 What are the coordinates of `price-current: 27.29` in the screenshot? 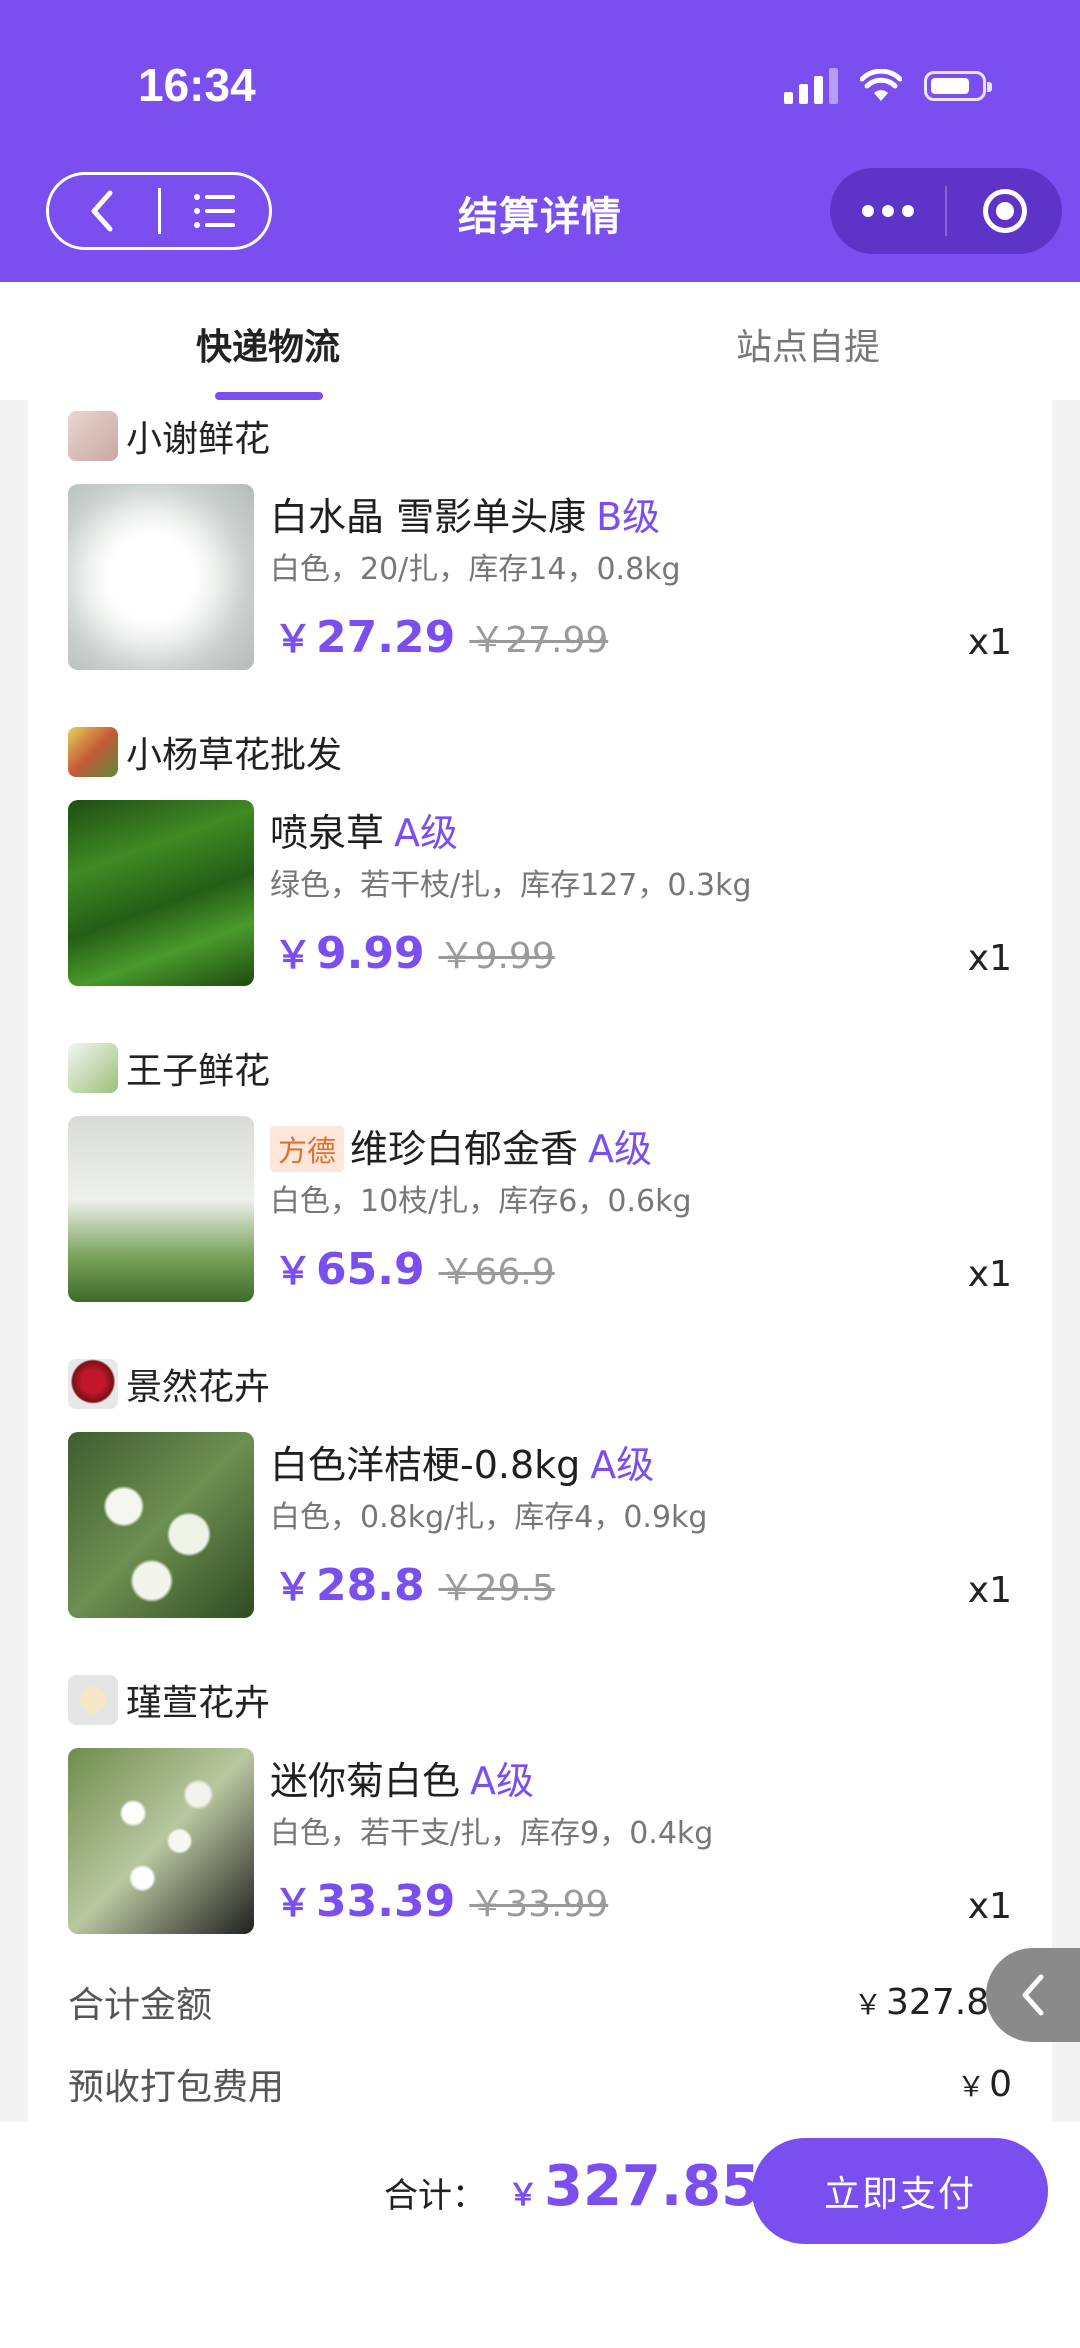 It's located at (386, 637).